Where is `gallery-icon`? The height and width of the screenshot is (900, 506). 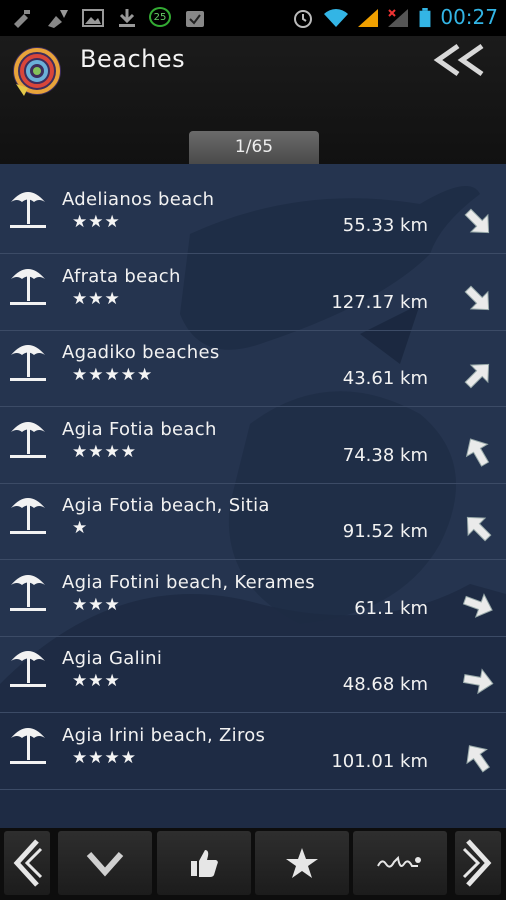 gallery-icon is located at coordinates (93, 18).